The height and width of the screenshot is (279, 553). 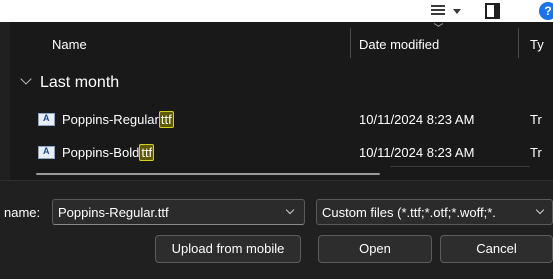 I want to click on top-toolbar-strip: ?, so click(x=276, y=11).